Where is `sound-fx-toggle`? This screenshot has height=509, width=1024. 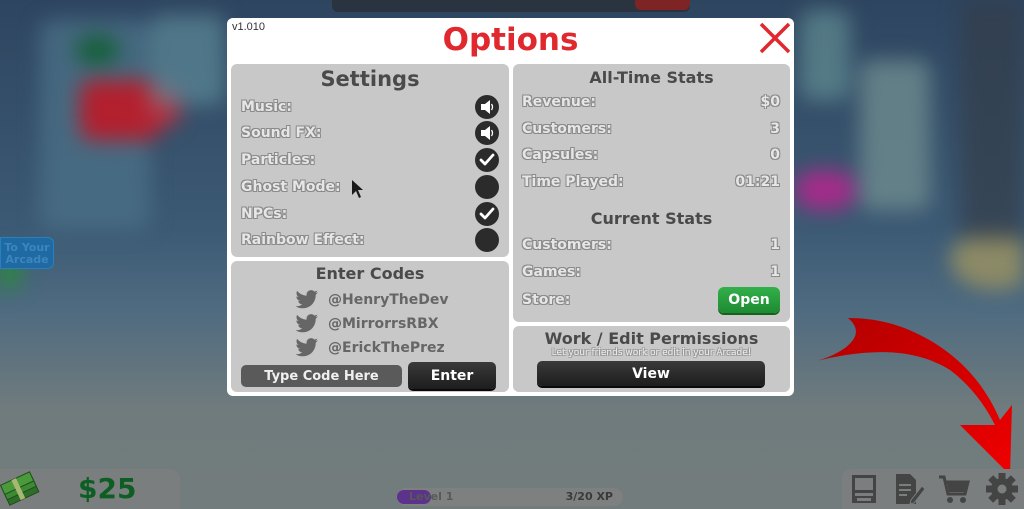
sound-fx-toggle is located at coordinates (487, 133).